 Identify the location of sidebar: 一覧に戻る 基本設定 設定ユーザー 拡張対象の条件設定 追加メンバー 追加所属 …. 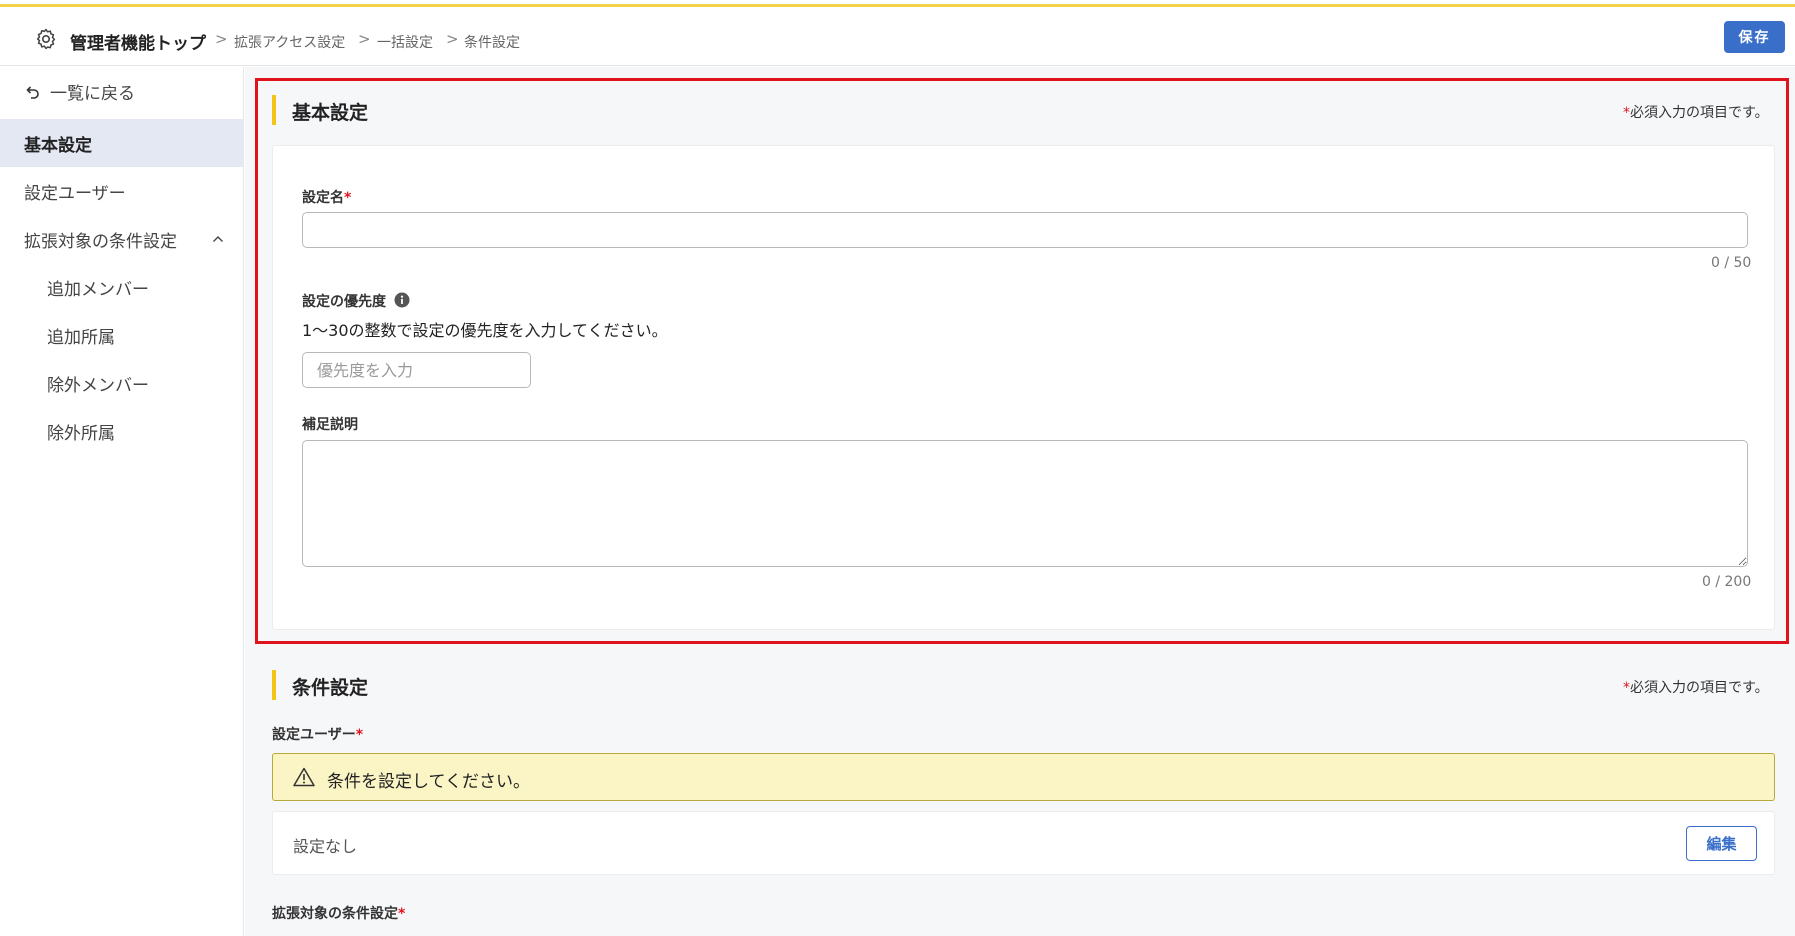
(122, 501).